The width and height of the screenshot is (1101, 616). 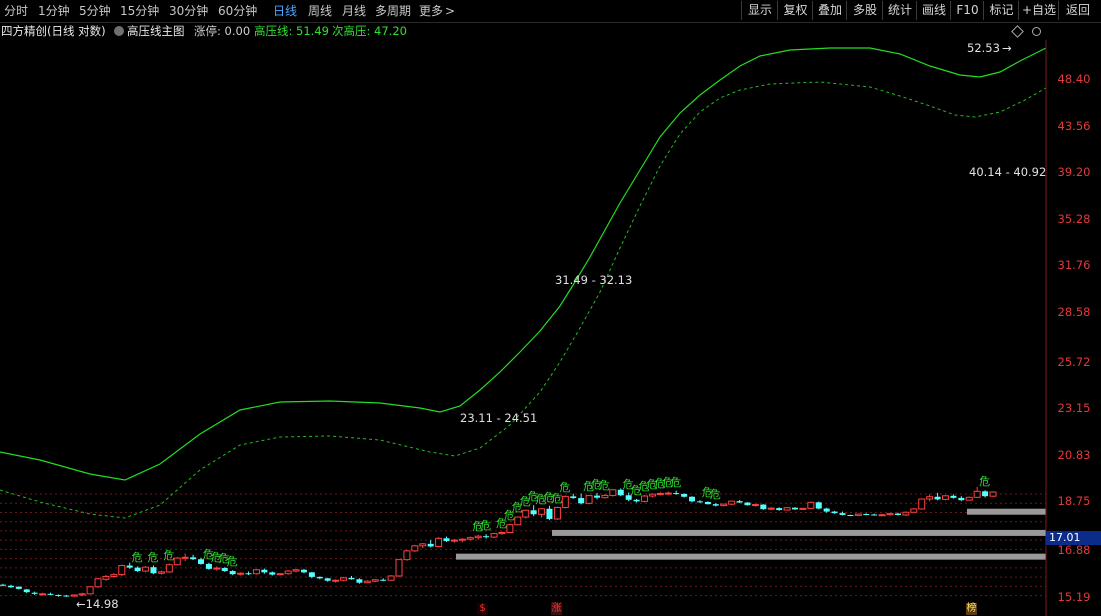 What do you see at coordinates (1074, 312) in the screenshot?
I see `y-tick: 28.58` at bounding box center [1074, 312].